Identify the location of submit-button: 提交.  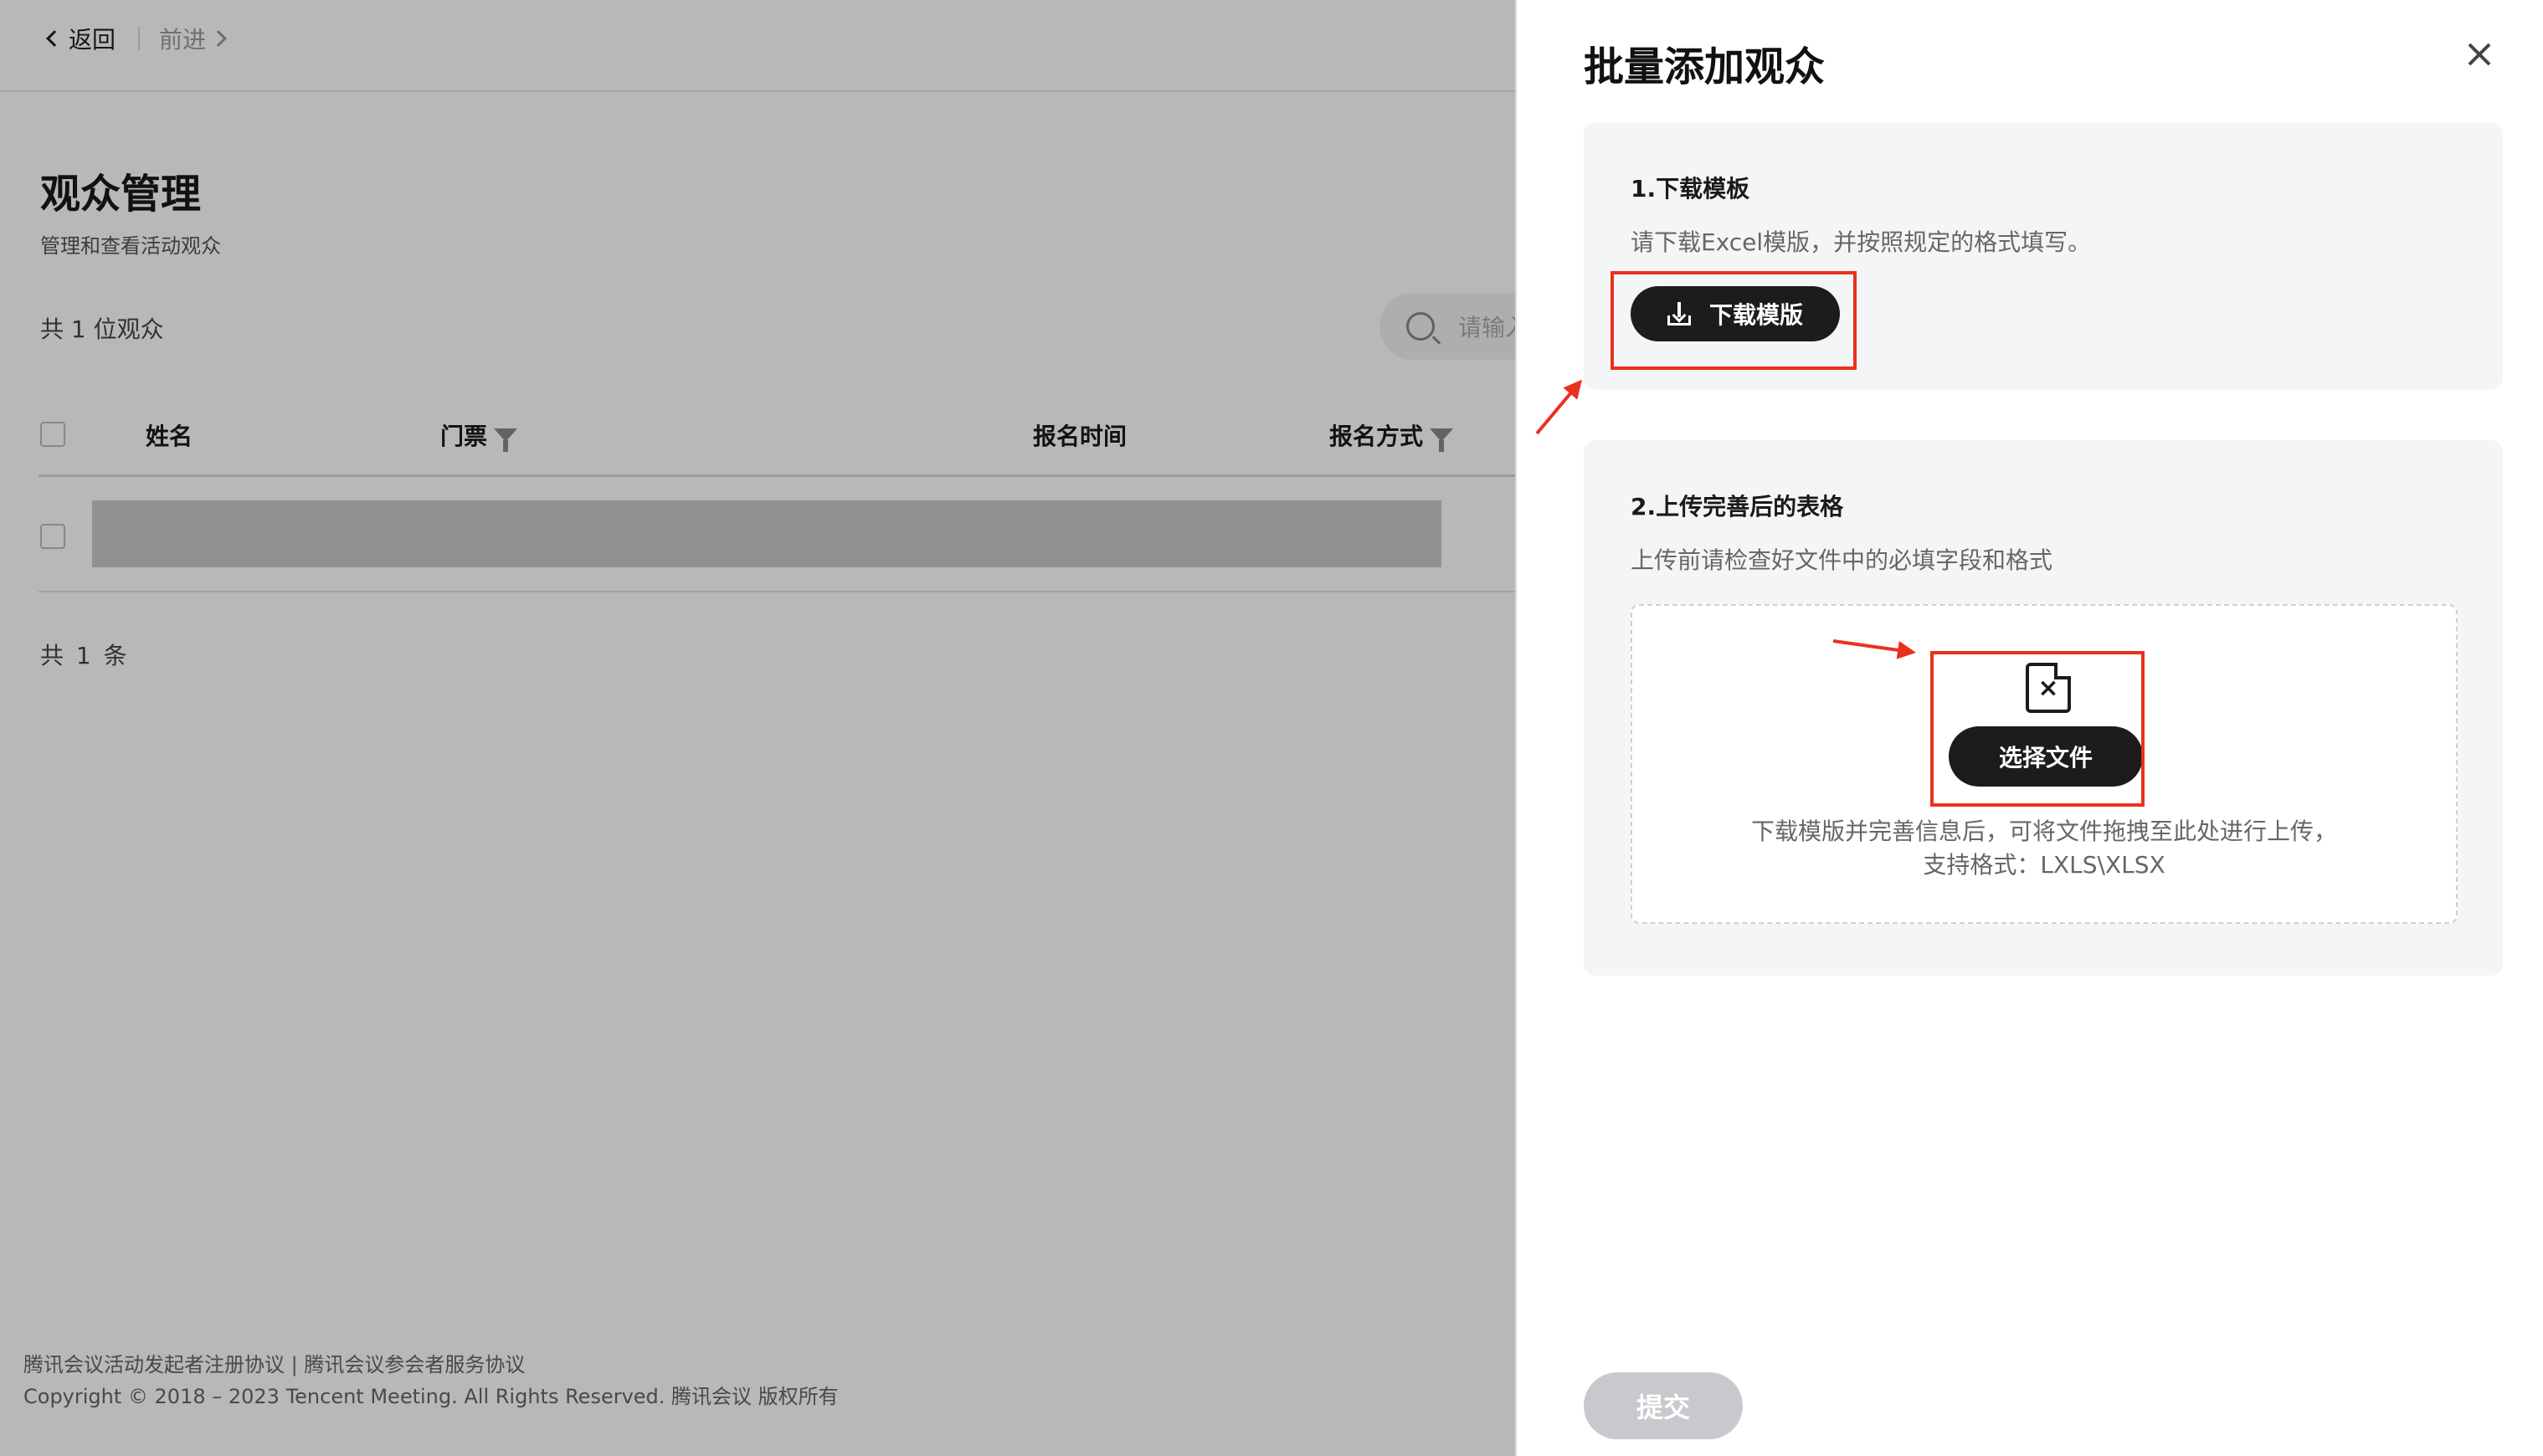
(1663, 1405).